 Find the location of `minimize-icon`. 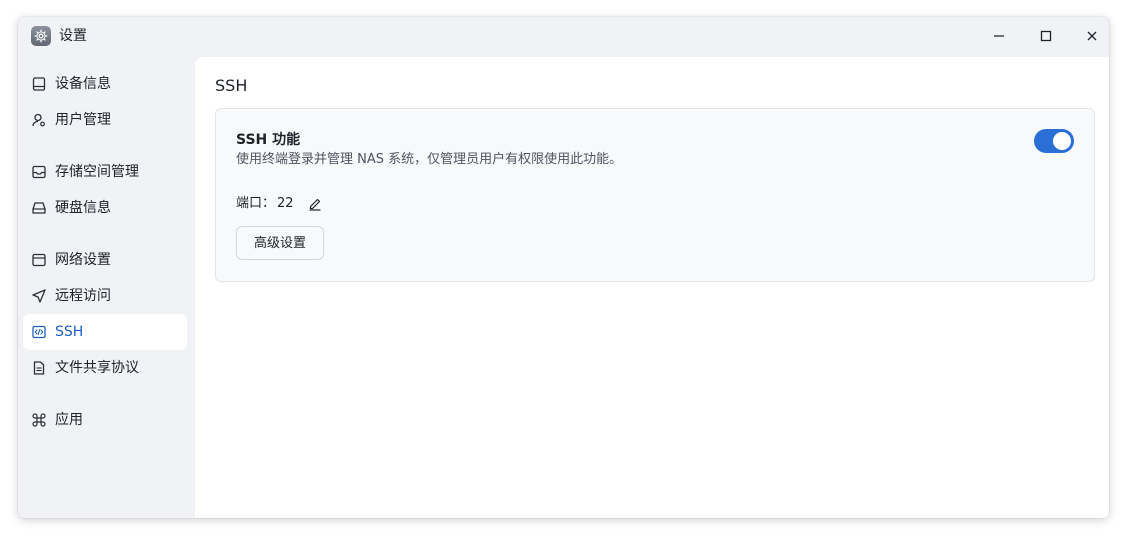

minimize-icon is located at coordinates (999, 36).